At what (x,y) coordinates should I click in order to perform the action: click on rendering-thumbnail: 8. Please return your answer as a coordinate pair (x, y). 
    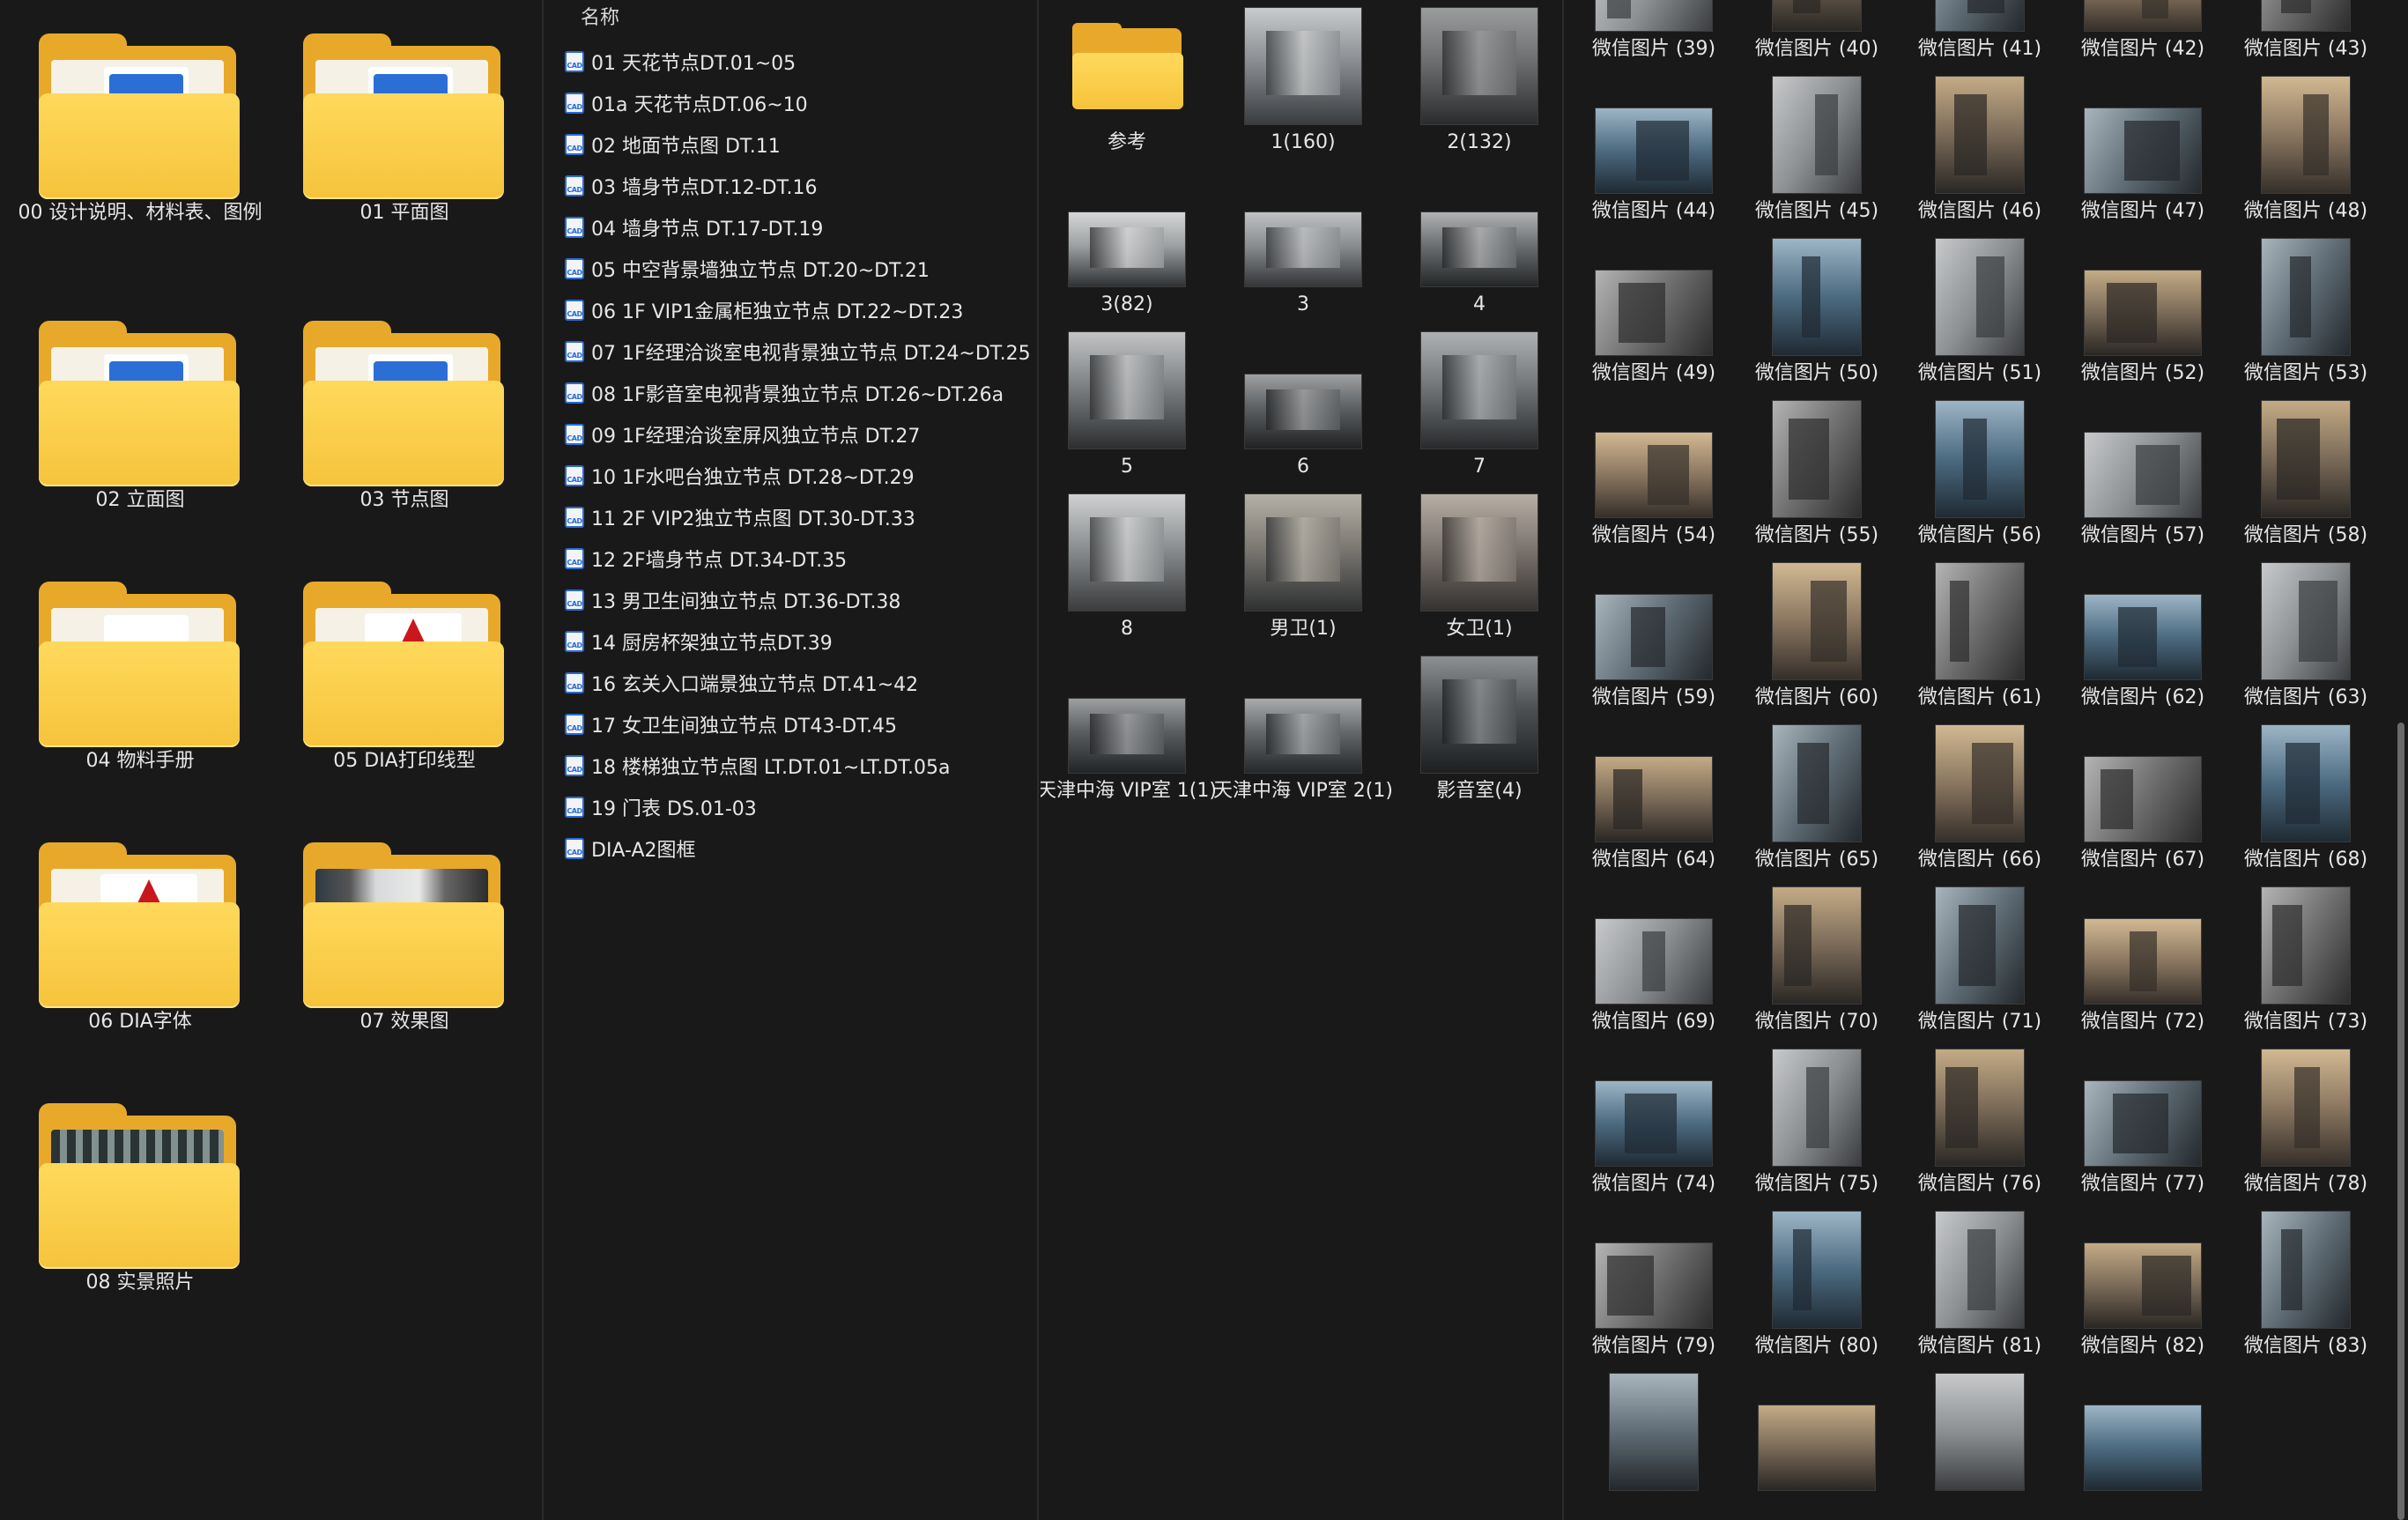
    Looking at the image, I should click on (1128, 567).